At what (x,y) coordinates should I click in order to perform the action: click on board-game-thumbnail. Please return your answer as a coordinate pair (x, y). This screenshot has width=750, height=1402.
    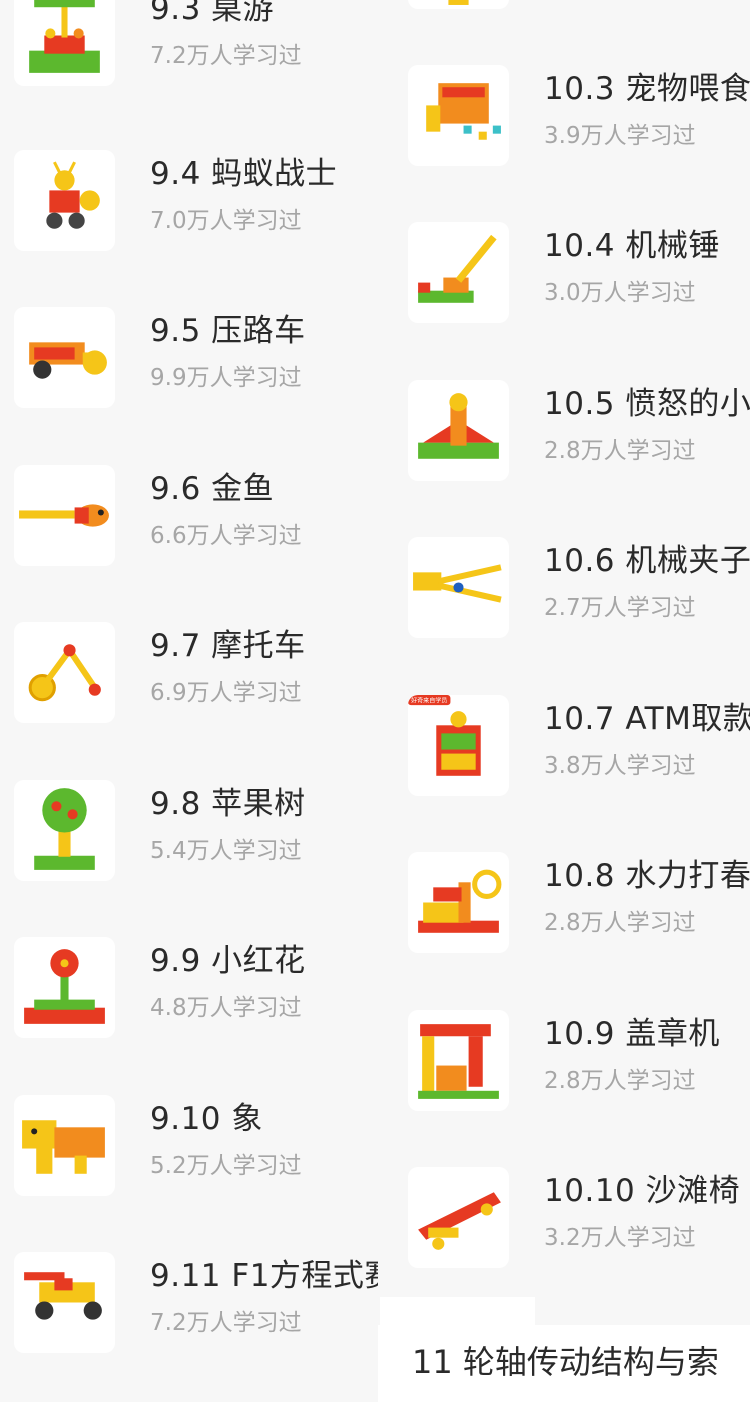
    Looking at the image, I should click on (64, 43).